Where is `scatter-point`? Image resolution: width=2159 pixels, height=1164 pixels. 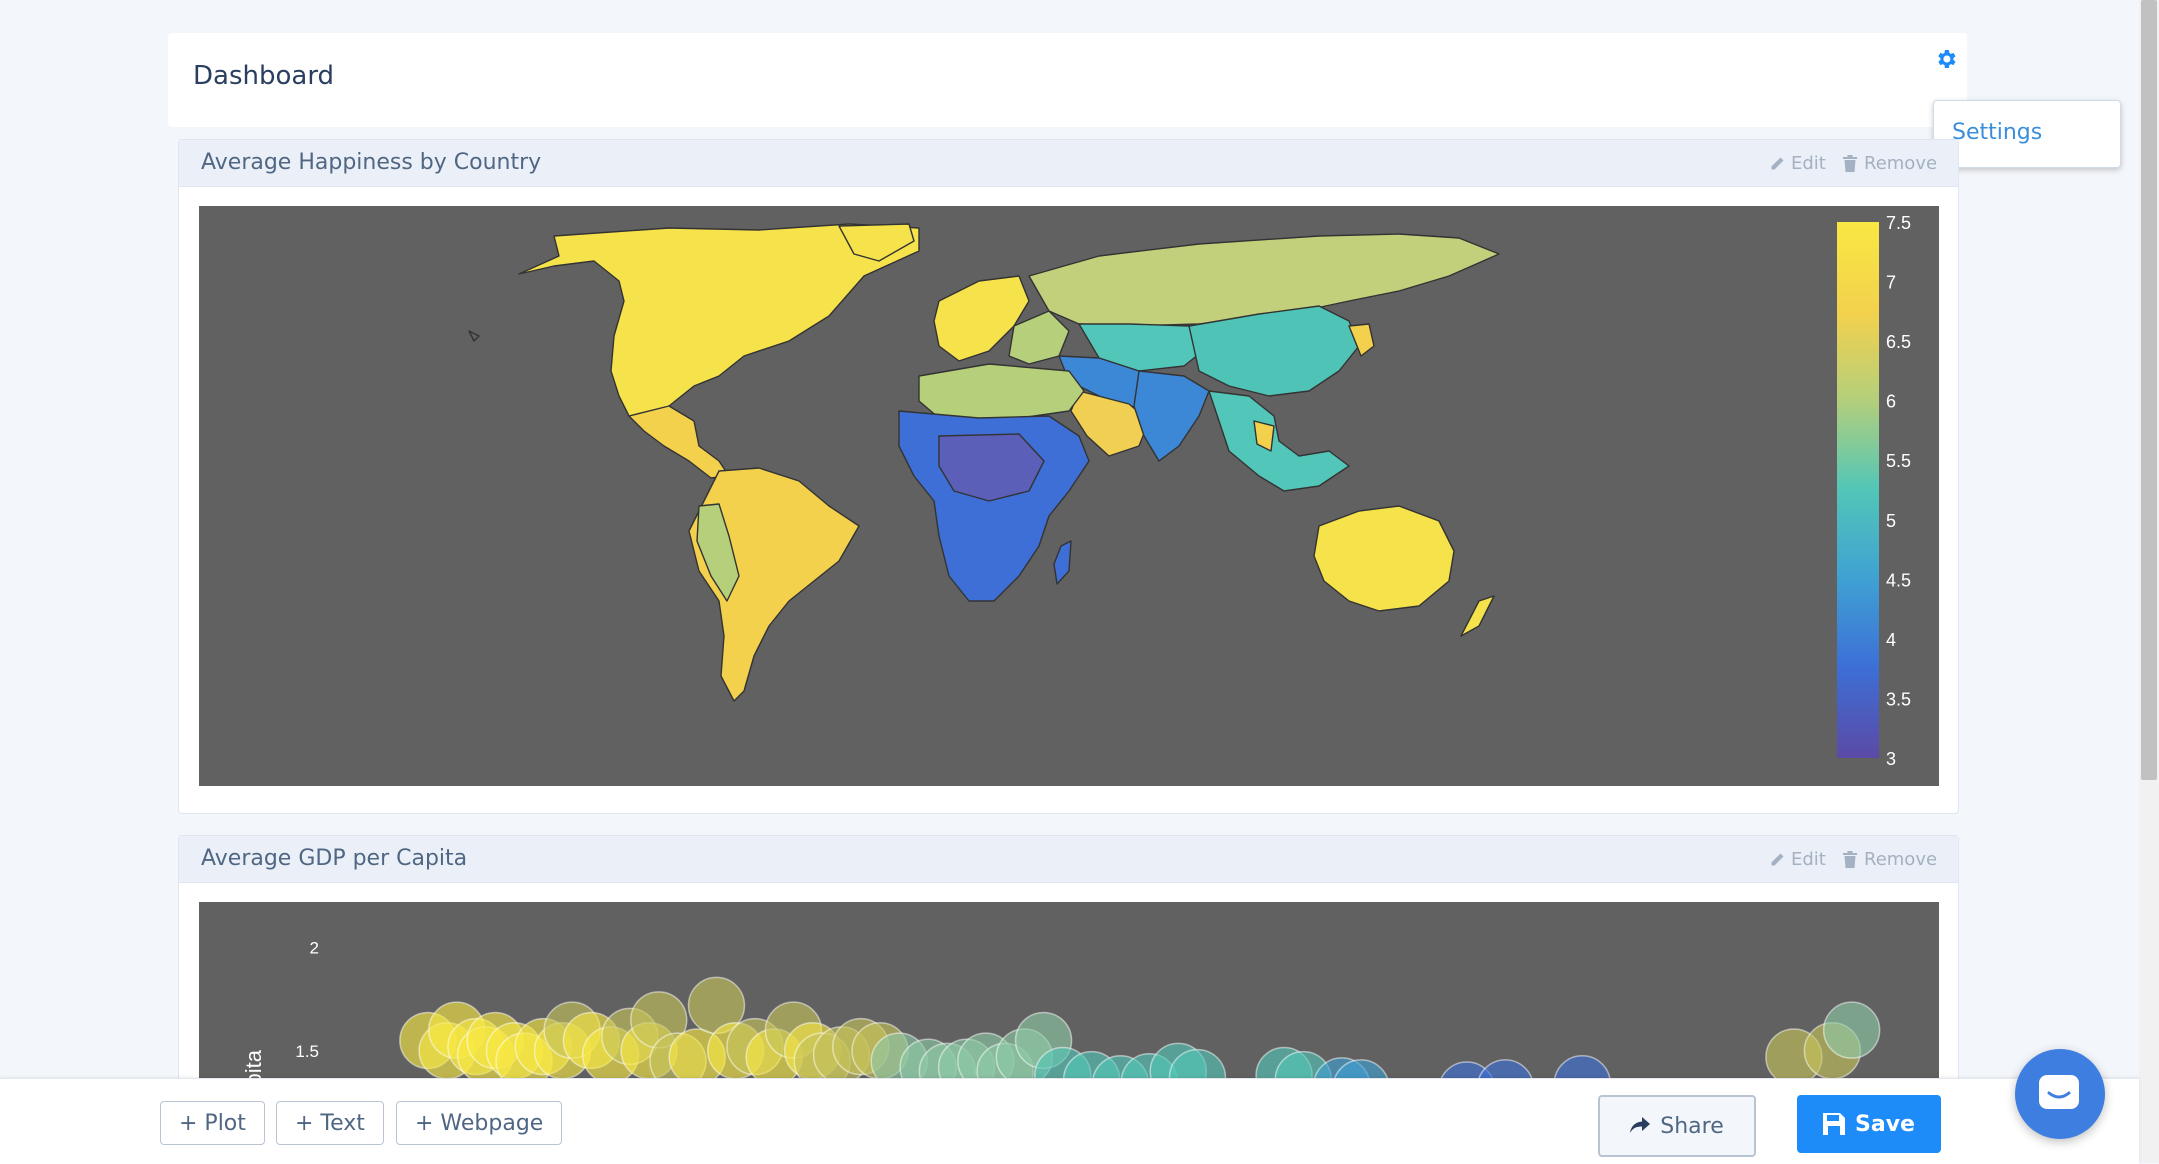 scatter-point is located at coordinates (1851, 1030).